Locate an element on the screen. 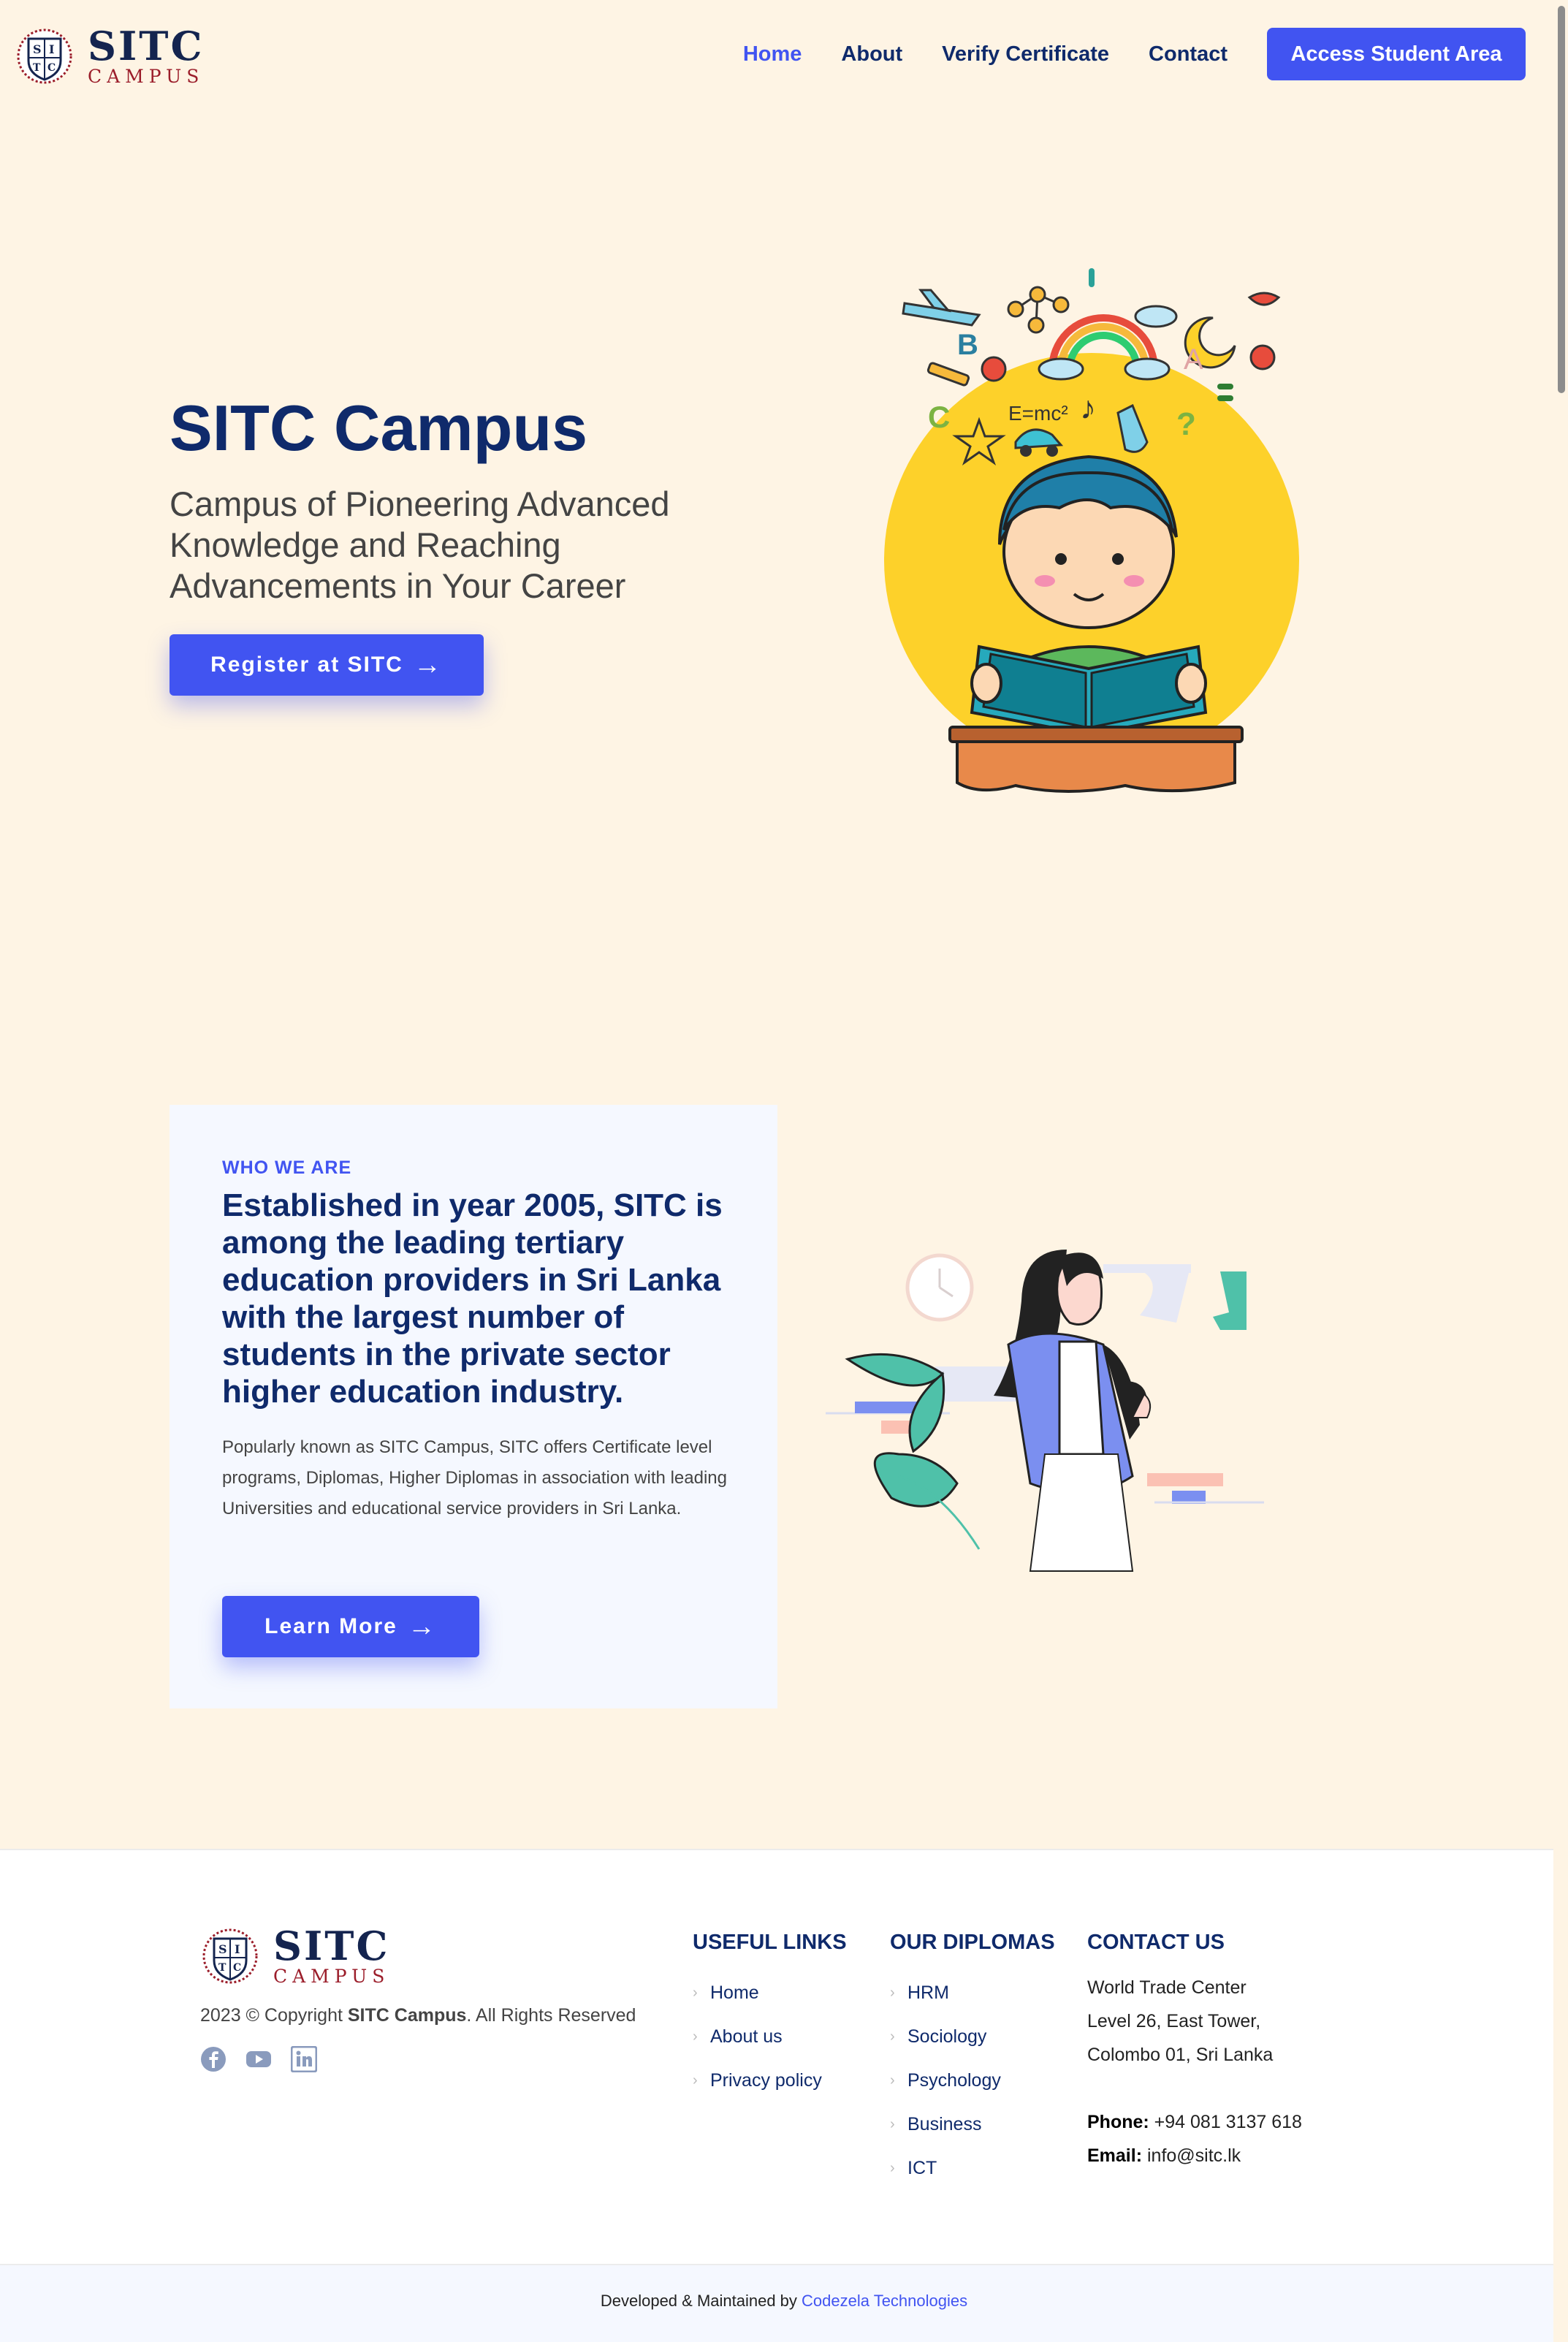 This screenshot has width=1568, height=2342. nav-home: Home is located at coordinates (772, 54).